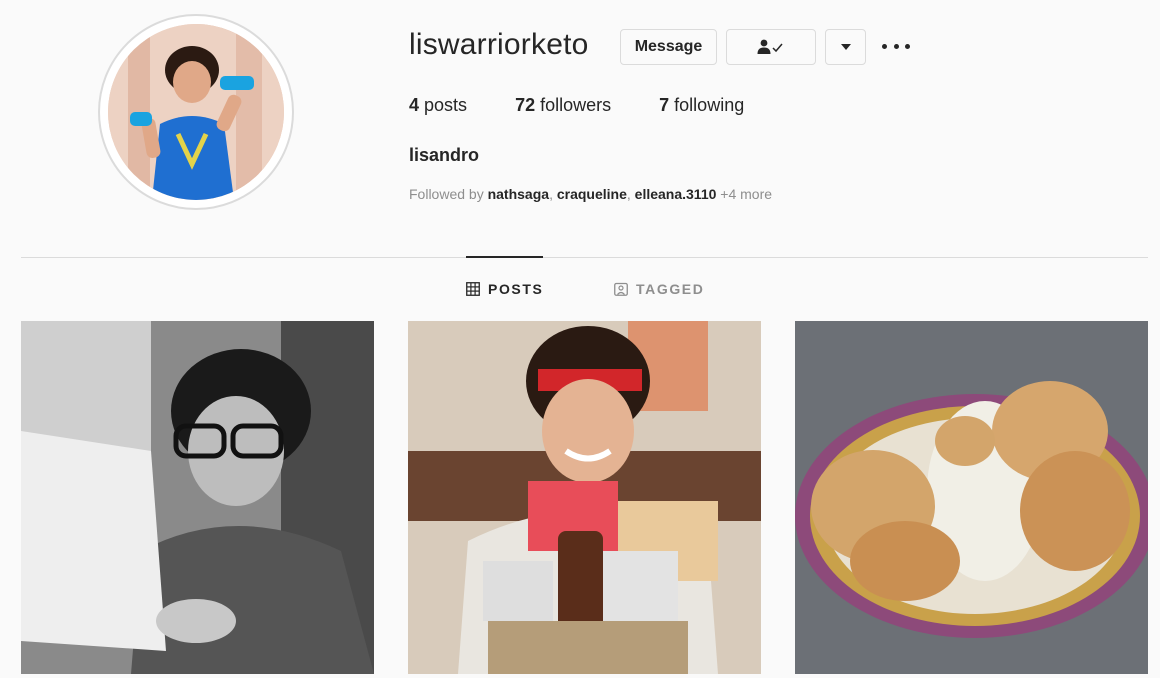 The image size is (1160, 678). Describe the element at coordinates (668, 47) in the screenshot. I see `message-button: Message` at that location.